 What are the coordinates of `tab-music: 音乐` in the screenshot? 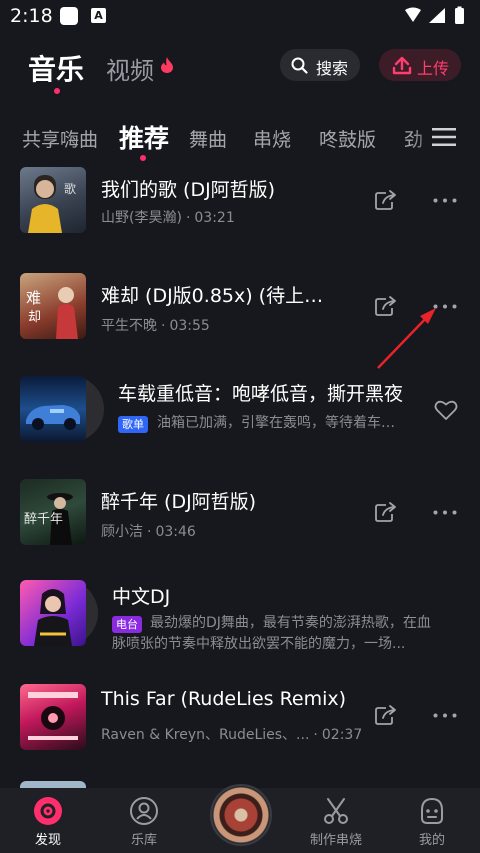 It's located at (56, 68).